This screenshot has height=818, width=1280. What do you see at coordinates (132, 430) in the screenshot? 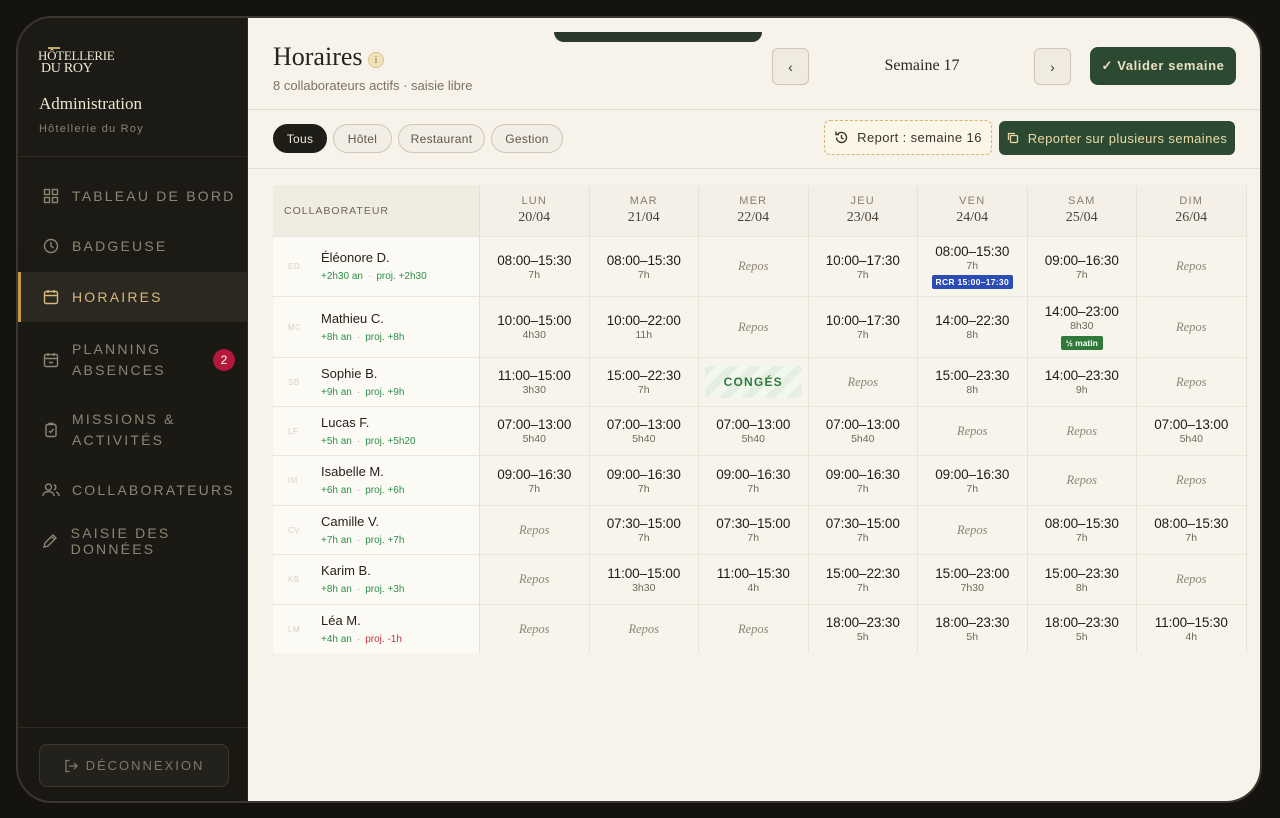
I see `nav-missions-activites: MISSIONS & ACTIVITÉS` at bounding box center [132, 430].